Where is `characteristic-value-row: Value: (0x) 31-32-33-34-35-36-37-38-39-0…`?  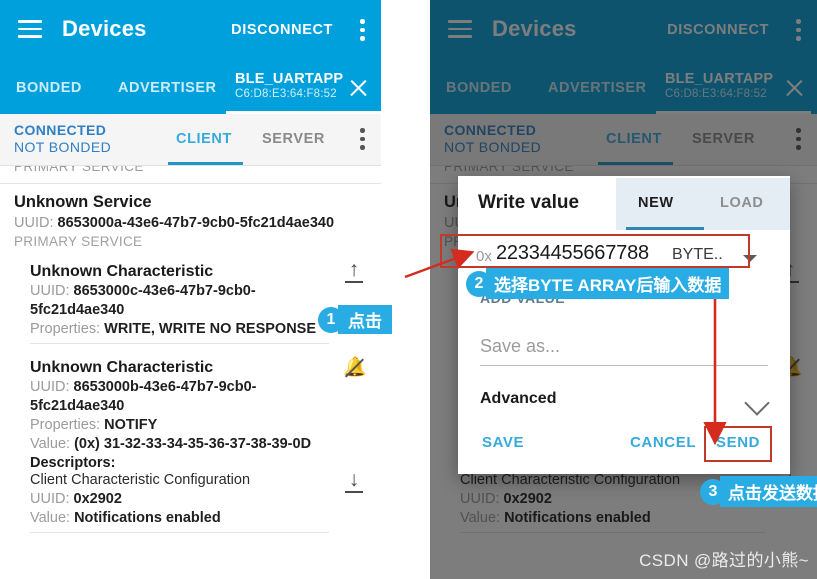 characteristic-value-row: Value: (0x) 31-32-33-34-35-36-37-38-39-0… is located at coordinates (179, 444).